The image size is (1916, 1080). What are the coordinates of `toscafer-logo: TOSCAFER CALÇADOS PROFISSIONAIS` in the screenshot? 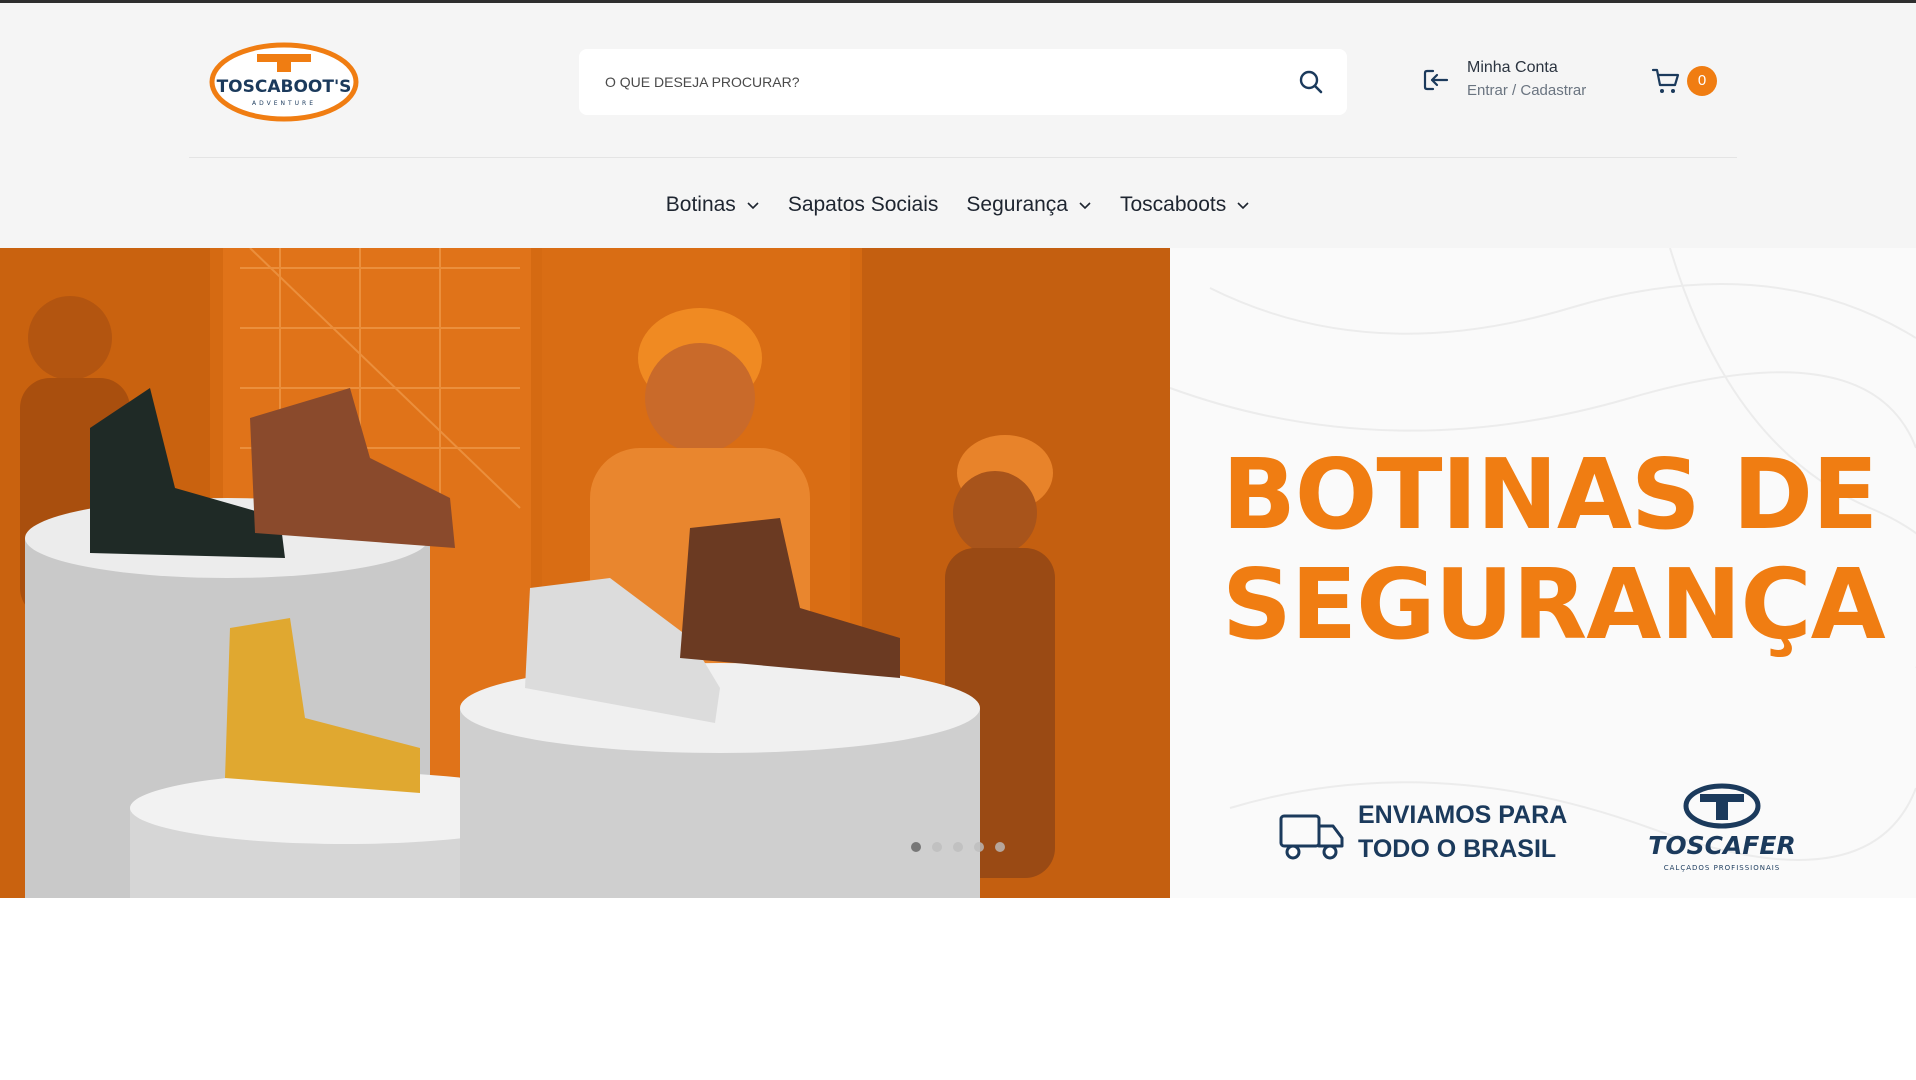 It's located at (1722, 832).